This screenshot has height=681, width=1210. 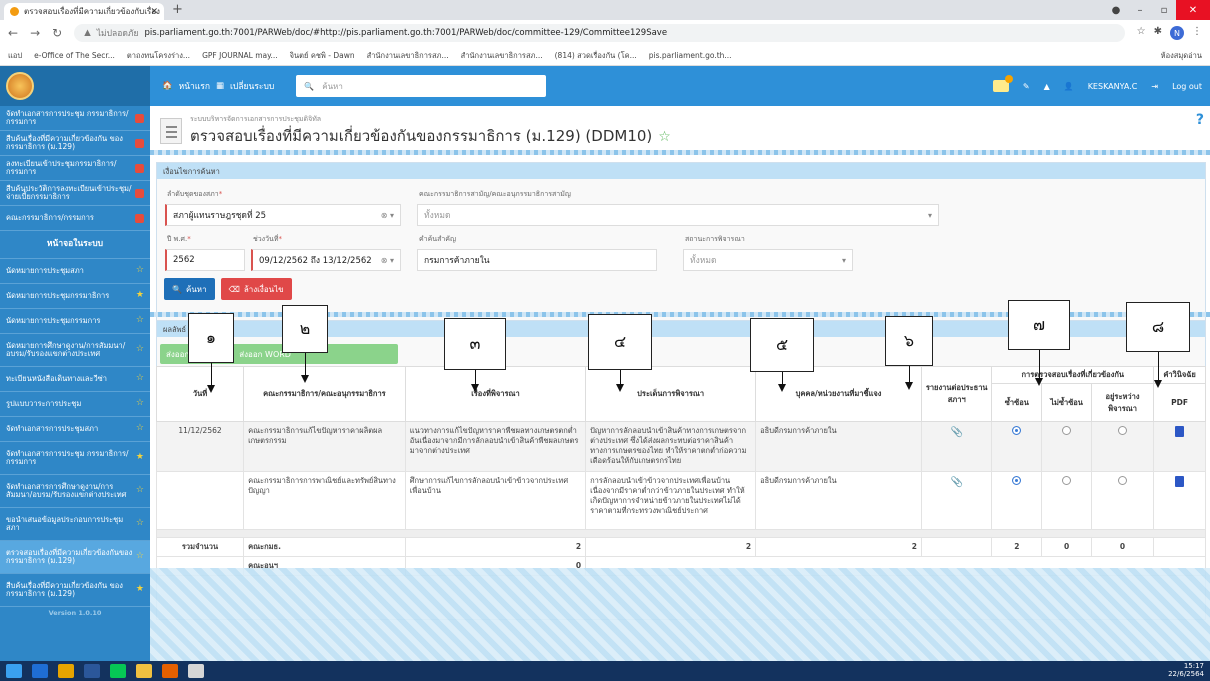 What do you see at coordinates (1200, 120) in the screenshot?
I see `help-icon: ?` at bounding box center [1200, 120].